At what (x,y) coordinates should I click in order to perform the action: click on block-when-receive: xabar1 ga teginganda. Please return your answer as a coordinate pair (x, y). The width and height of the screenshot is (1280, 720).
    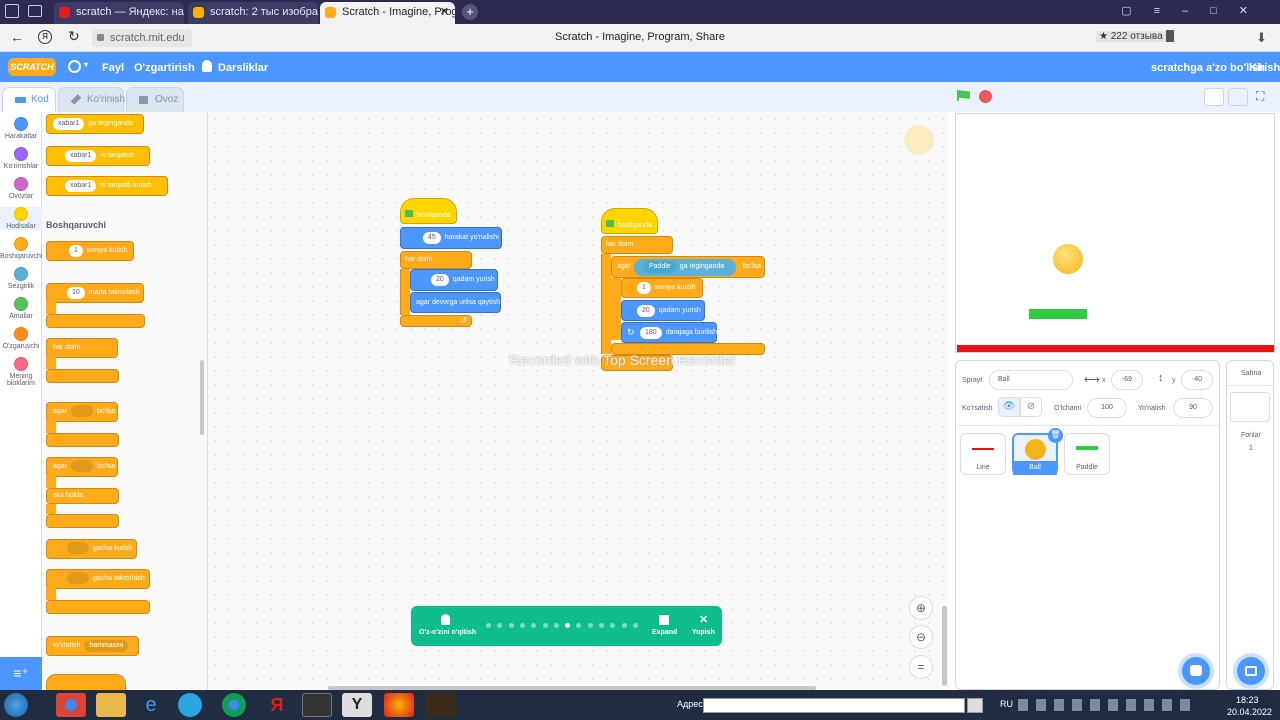
    Looking at the image, I should click on (95, 124).